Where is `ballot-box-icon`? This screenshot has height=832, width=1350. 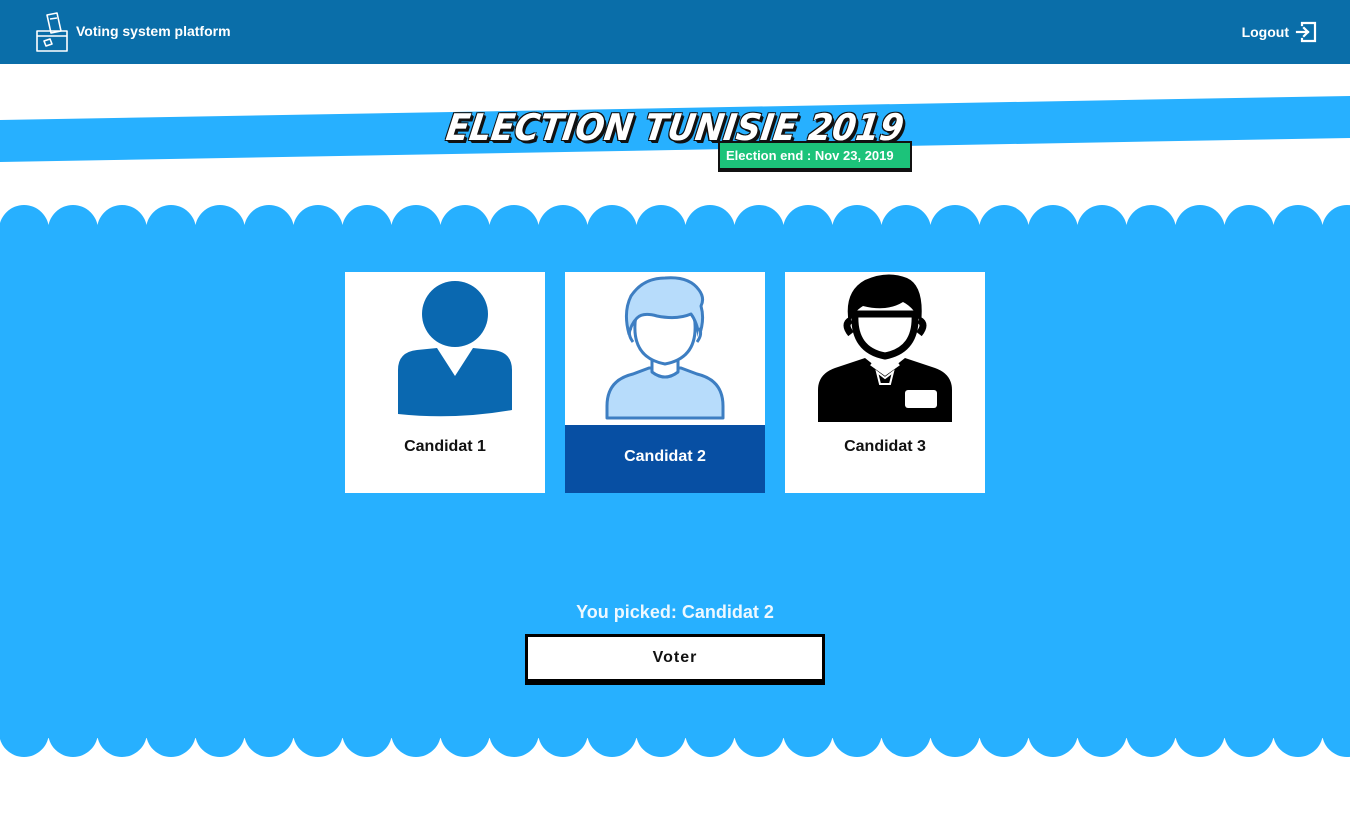 ballot-box-icon is located at coordinates (52, 32).